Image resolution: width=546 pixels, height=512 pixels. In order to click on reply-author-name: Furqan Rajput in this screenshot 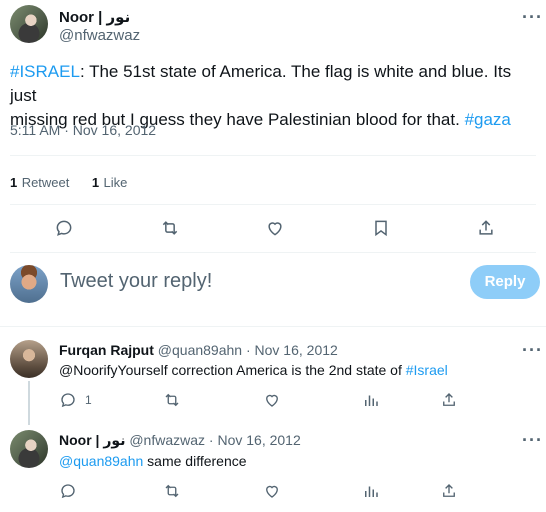, I will do `click(106, 350)`.